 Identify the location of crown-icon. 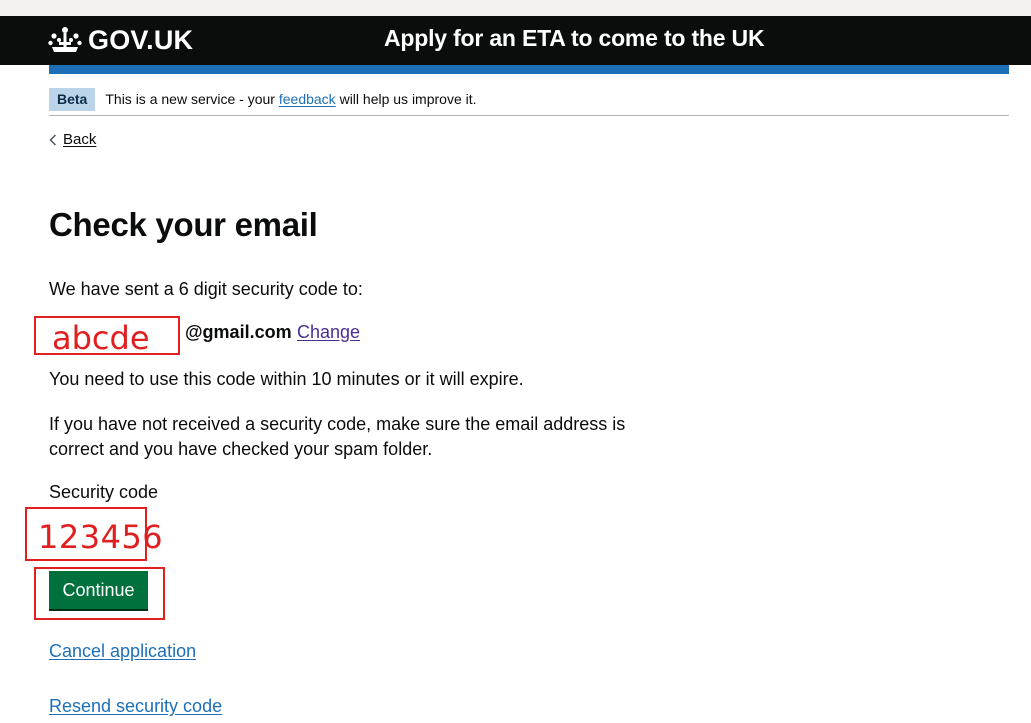
(65, 39).